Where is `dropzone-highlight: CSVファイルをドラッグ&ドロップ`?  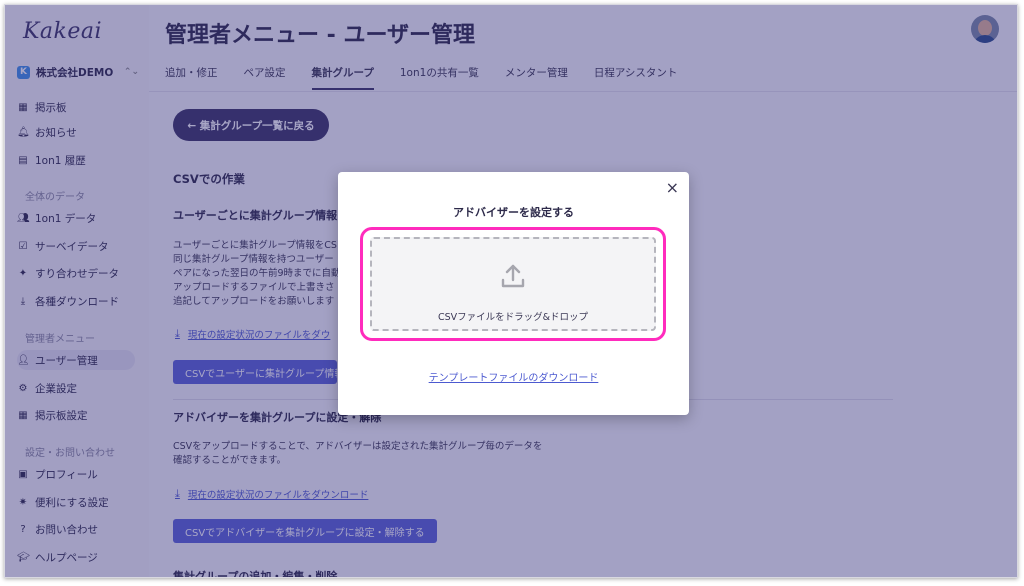
dropzone-highlight: CSVファイルをドラッグ&ドロップ is located at coordinates (513, 284).